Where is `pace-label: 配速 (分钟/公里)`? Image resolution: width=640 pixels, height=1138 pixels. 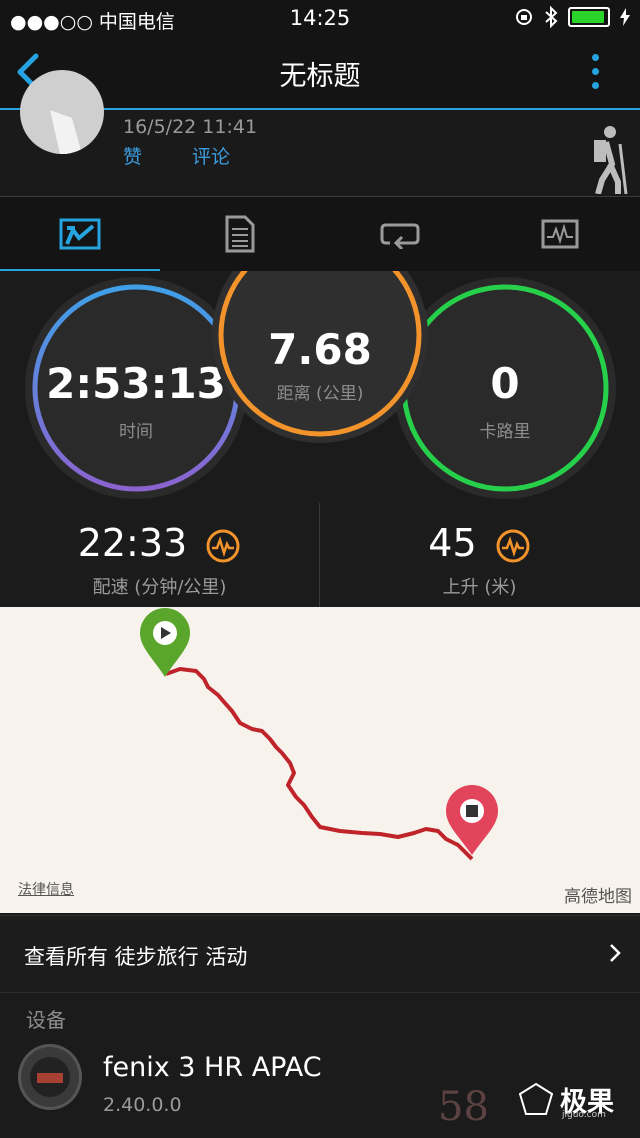
pace-label: 配速 (分钟/公里) is located at coordinates (159, 587).